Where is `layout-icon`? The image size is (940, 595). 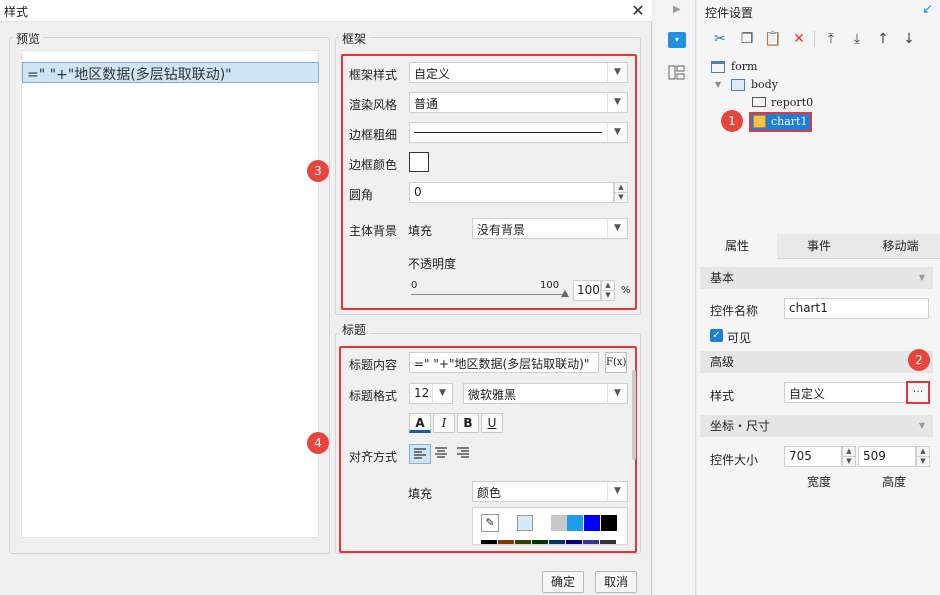
layout-icon is located at coordinates (676, 72).